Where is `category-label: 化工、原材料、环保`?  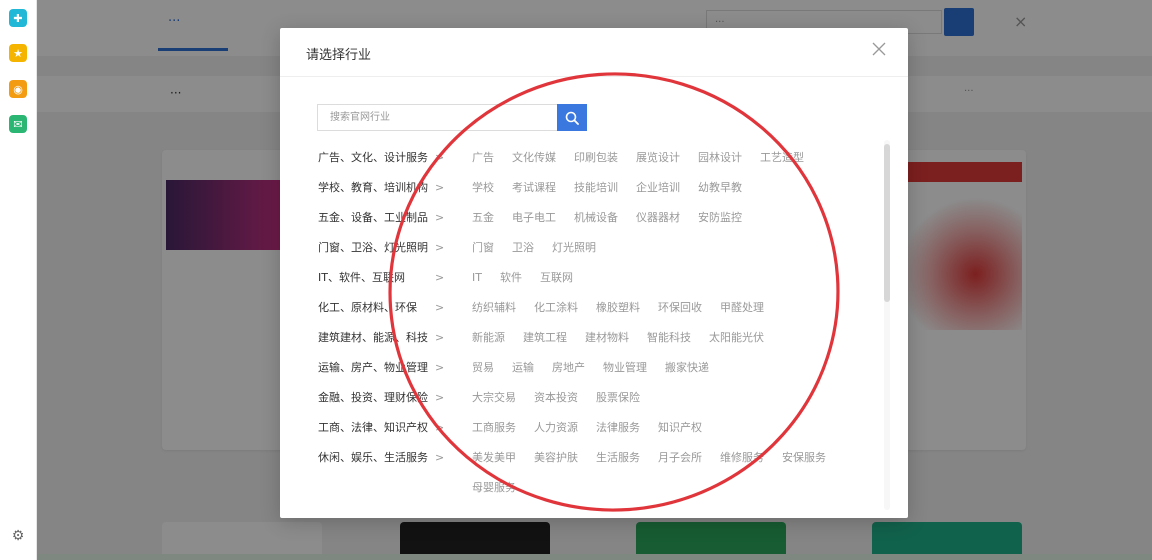 category-label: 化工、原材料、环保 is located at coordinates (378, 308).